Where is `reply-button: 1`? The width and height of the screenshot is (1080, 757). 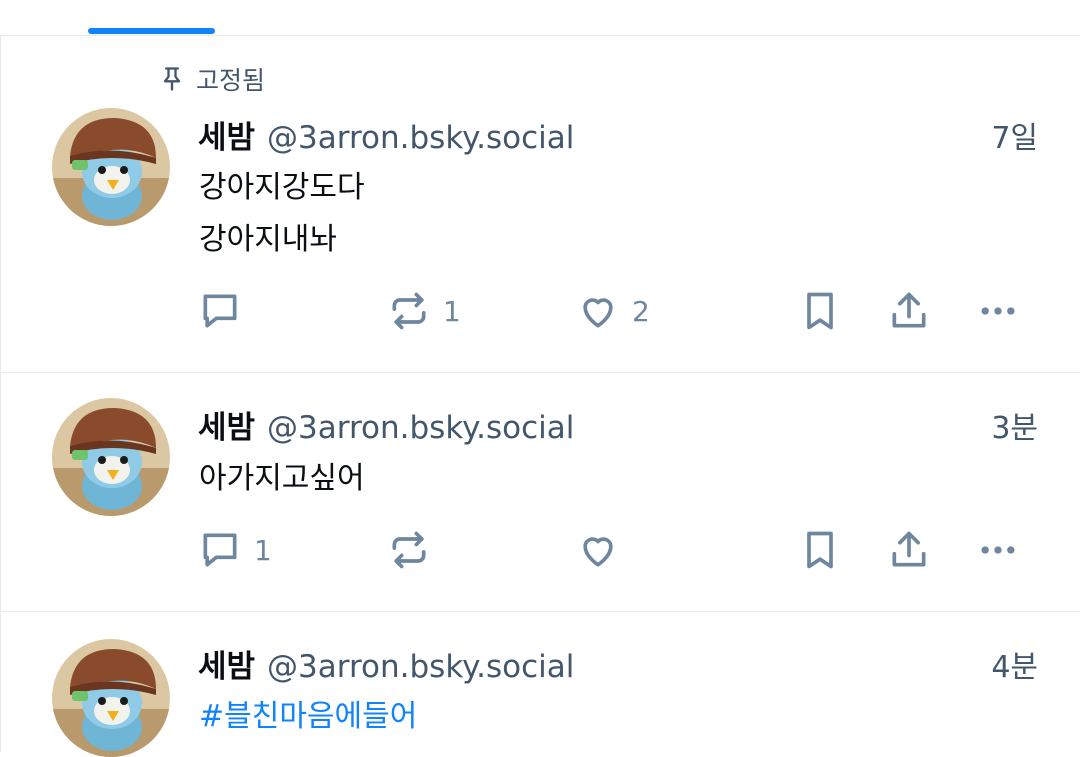
reply-button: 1 is located at coordinates (235, 550).